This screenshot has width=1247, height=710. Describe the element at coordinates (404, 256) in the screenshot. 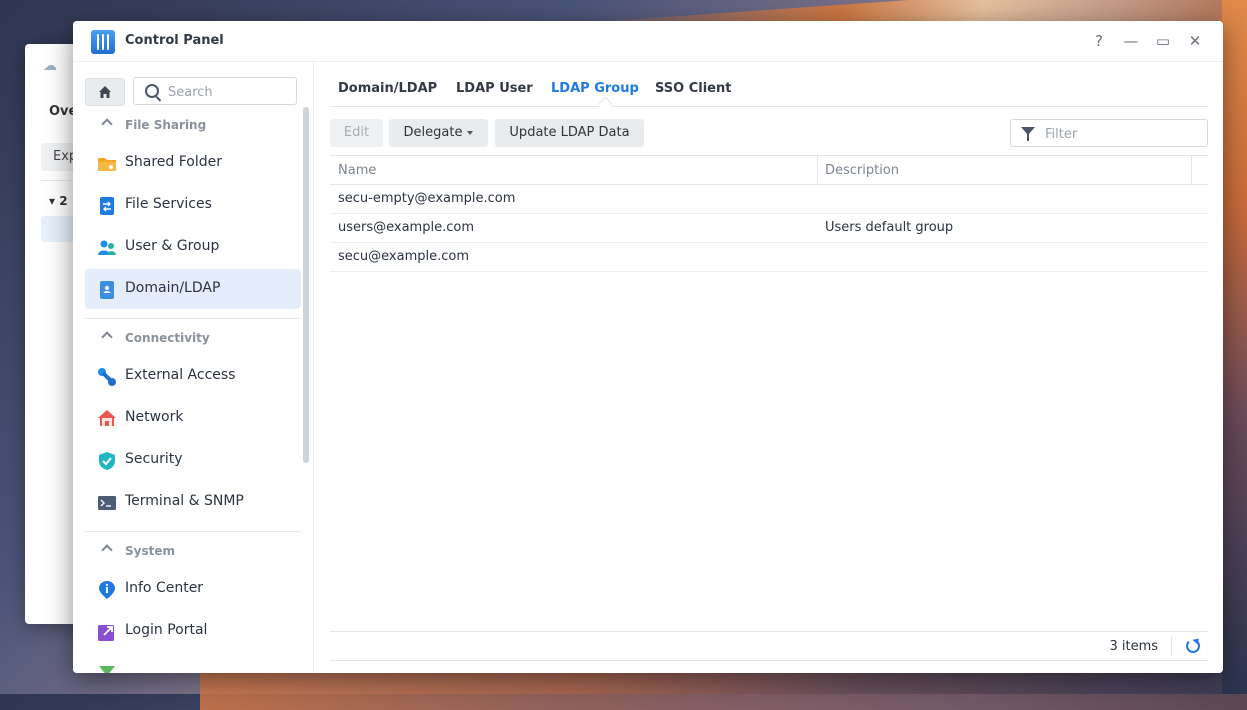

I see `cell-name: secu@example.com` at that location.